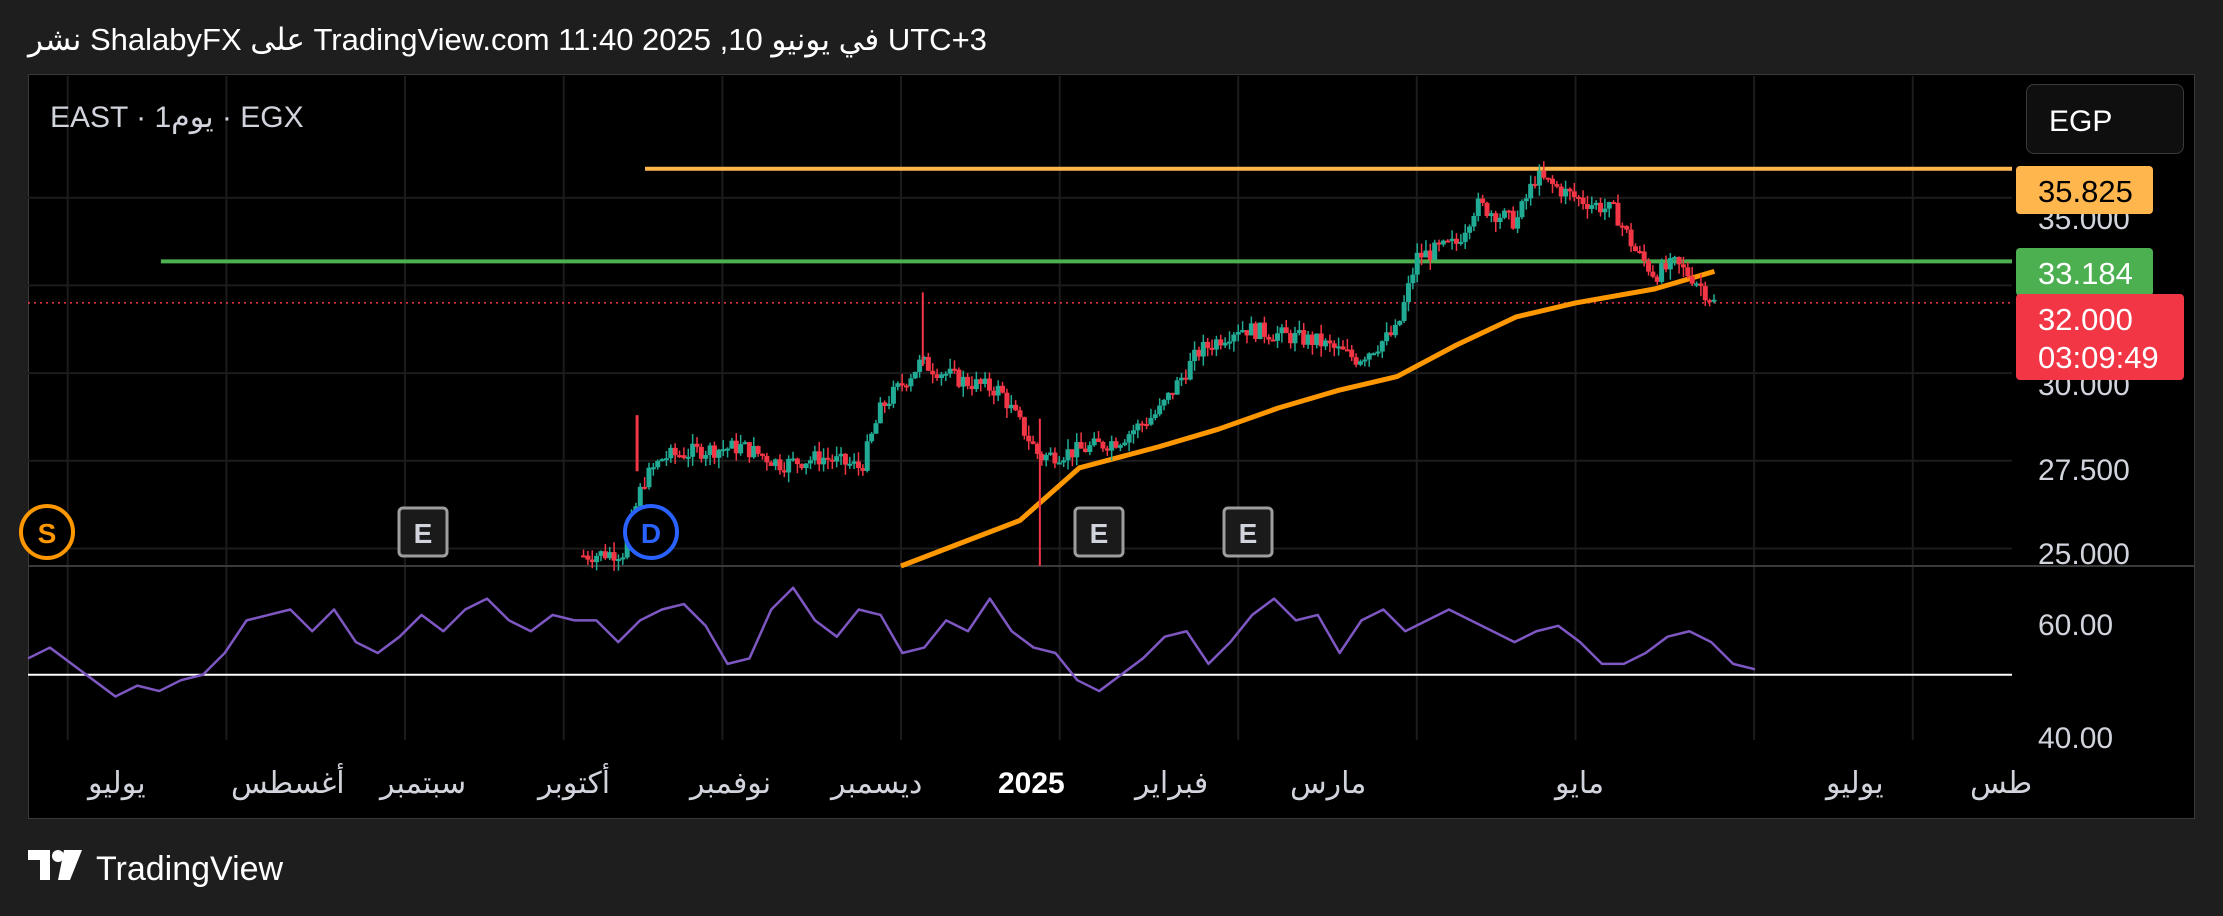 Image resolution: width=2223 pixels, height=916 pixels. Describe the element at coordinates (55, 869) in the screenshot. I see `tradingview-logo-icon` at that location.